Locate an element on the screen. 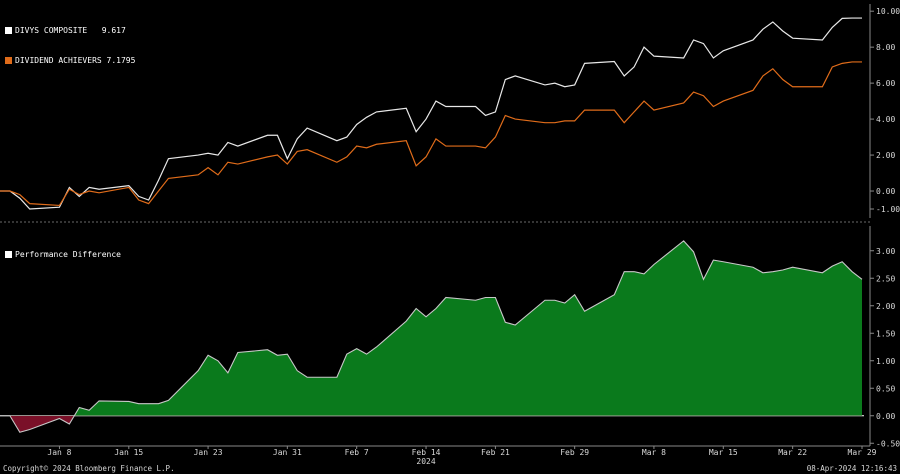 The image size is (900, 474). bottom-ytick-label: -0.50 is located at coordinates (888, 443).